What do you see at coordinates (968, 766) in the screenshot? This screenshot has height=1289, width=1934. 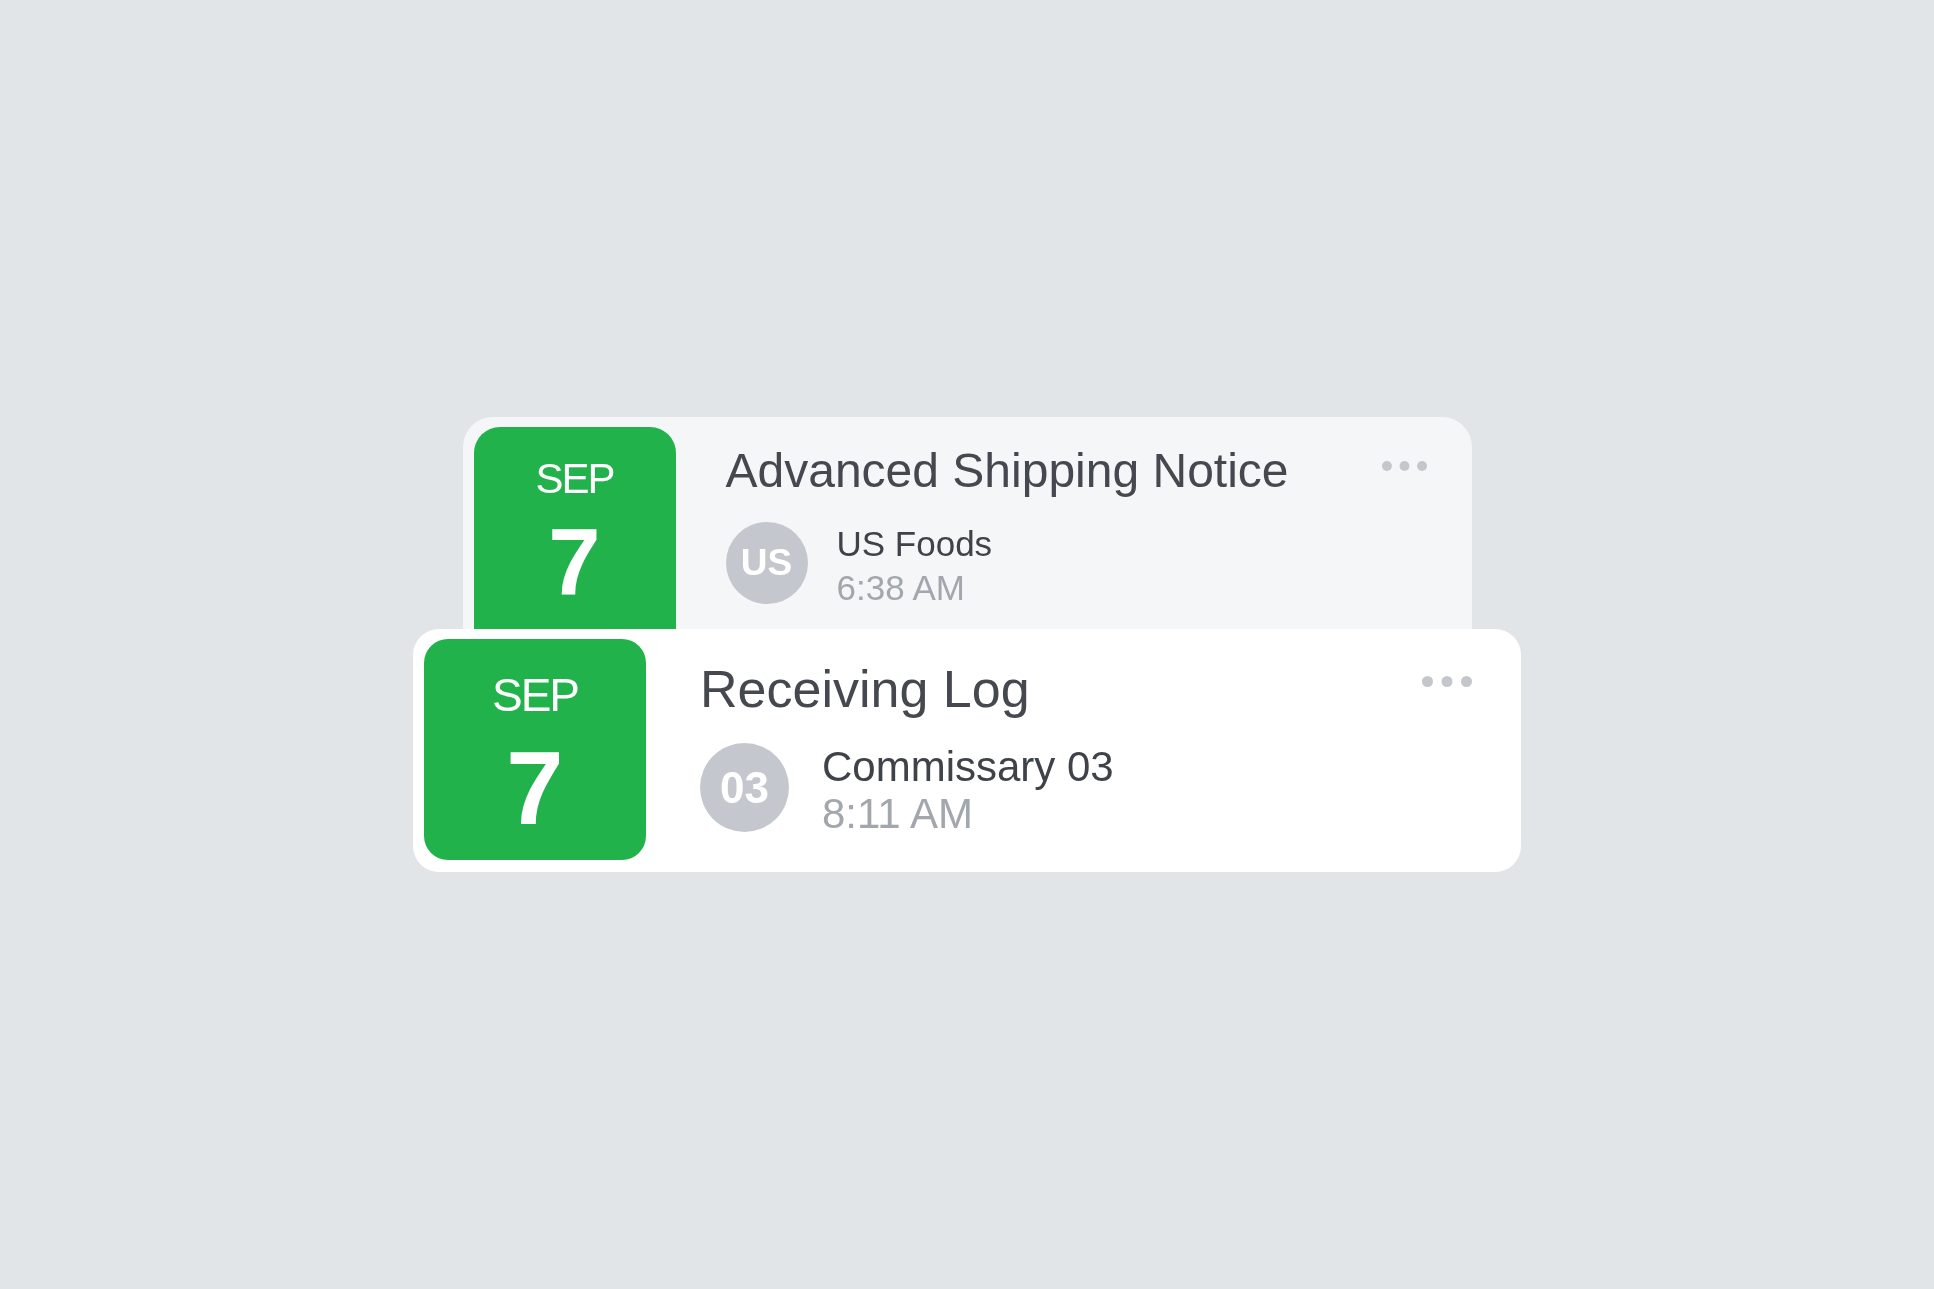 I see `sender-name: Commissary 03` at bounding box center [968, 766].